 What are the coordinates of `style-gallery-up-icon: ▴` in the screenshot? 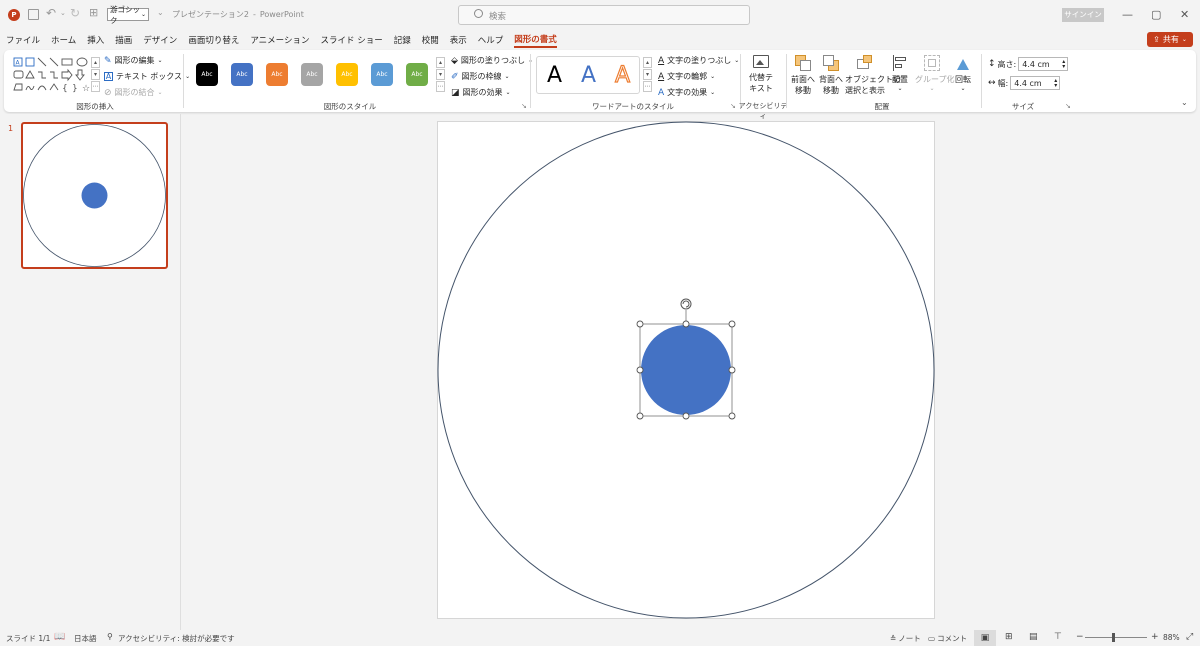 It's located at (440, 62).